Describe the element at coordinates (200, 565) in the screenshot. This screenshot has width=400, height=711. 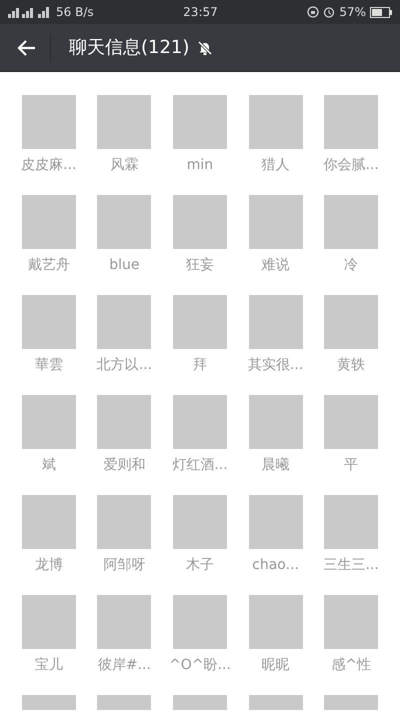
I see `member-name: 木子` at that location.